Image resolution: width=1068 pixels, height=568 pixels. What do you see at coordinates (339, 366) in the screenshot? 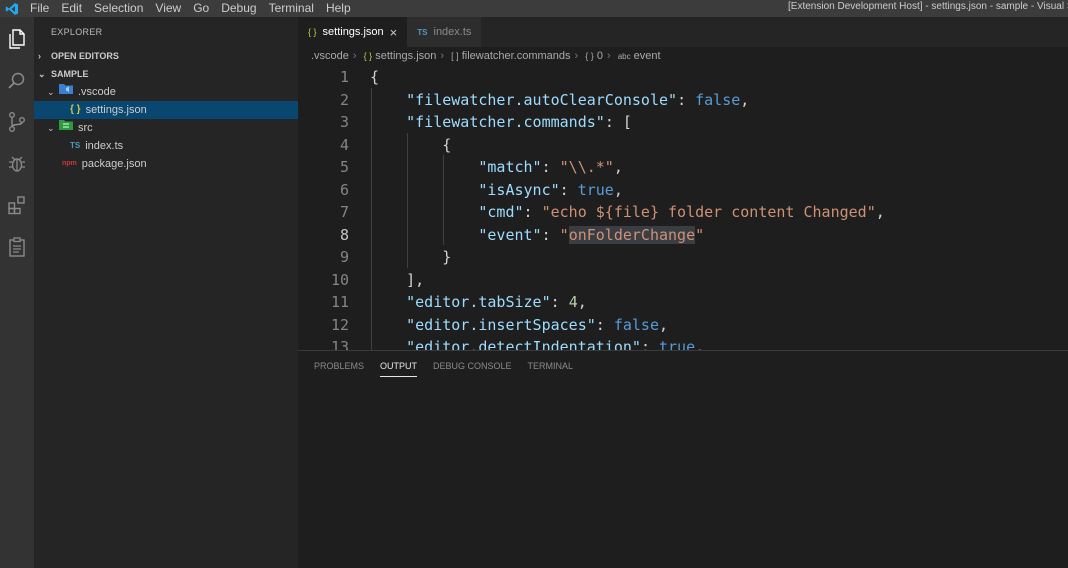
I see `panel-tab-problems: PROBLEMS` at bounding box center [339, 366].